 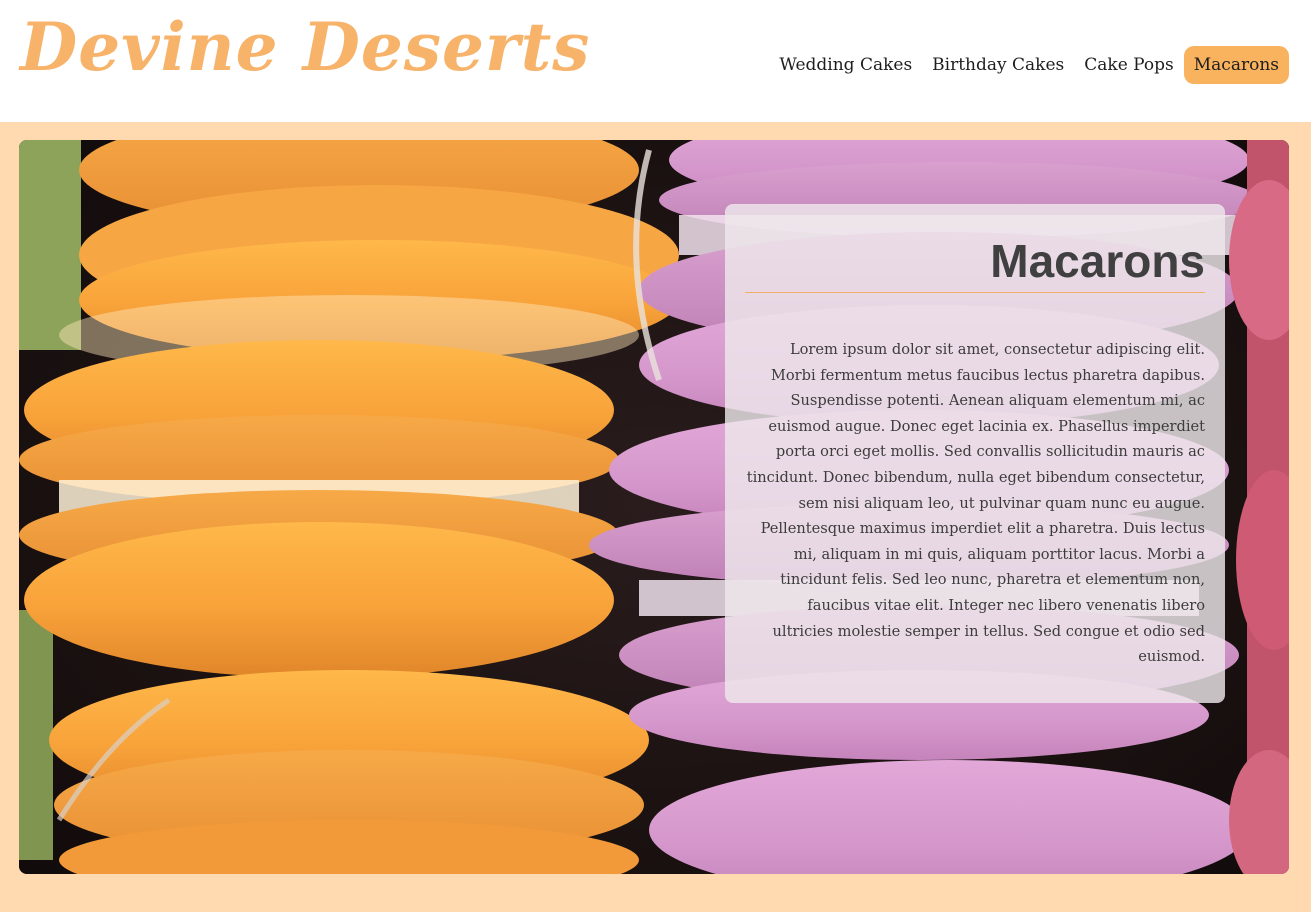 I want to click on site-logo: Devine Deserts, so click(x=305, y=47).